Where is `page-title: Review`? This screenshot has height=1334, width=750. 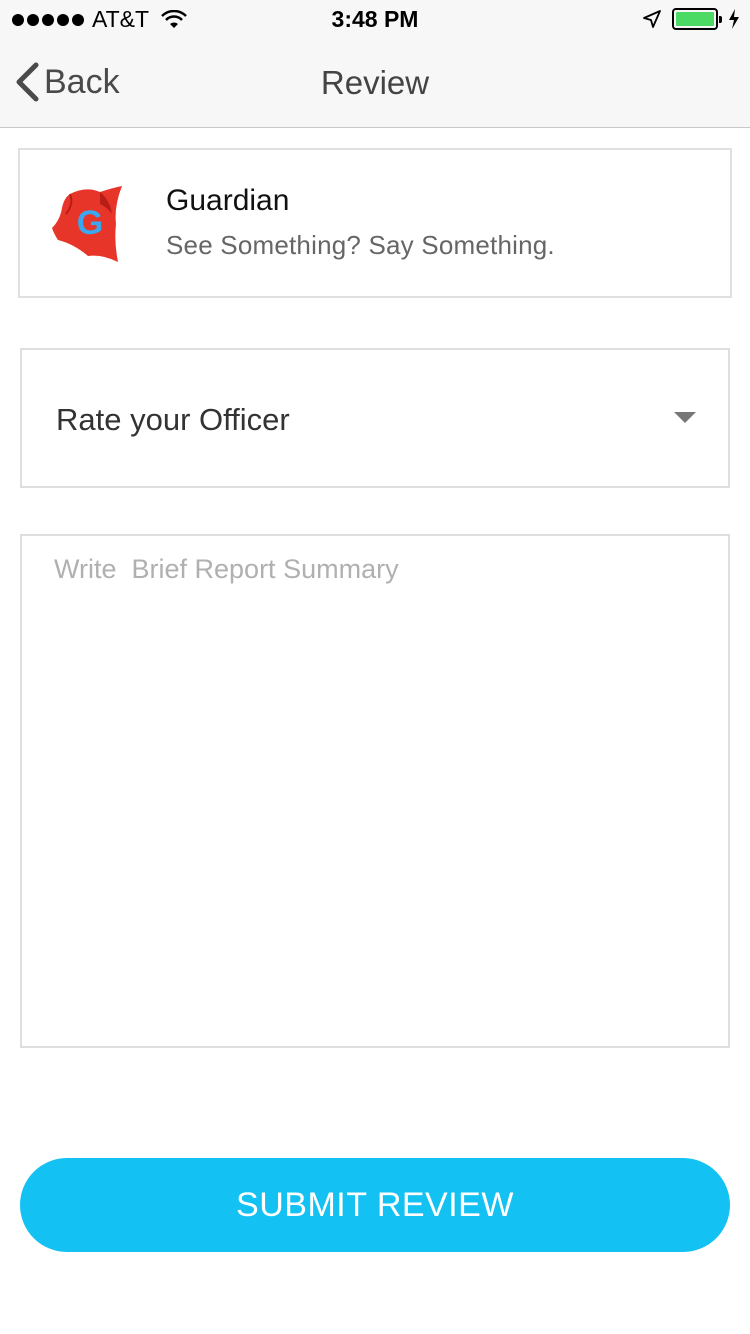 page-title: Review is located at coordinates (375, 82).